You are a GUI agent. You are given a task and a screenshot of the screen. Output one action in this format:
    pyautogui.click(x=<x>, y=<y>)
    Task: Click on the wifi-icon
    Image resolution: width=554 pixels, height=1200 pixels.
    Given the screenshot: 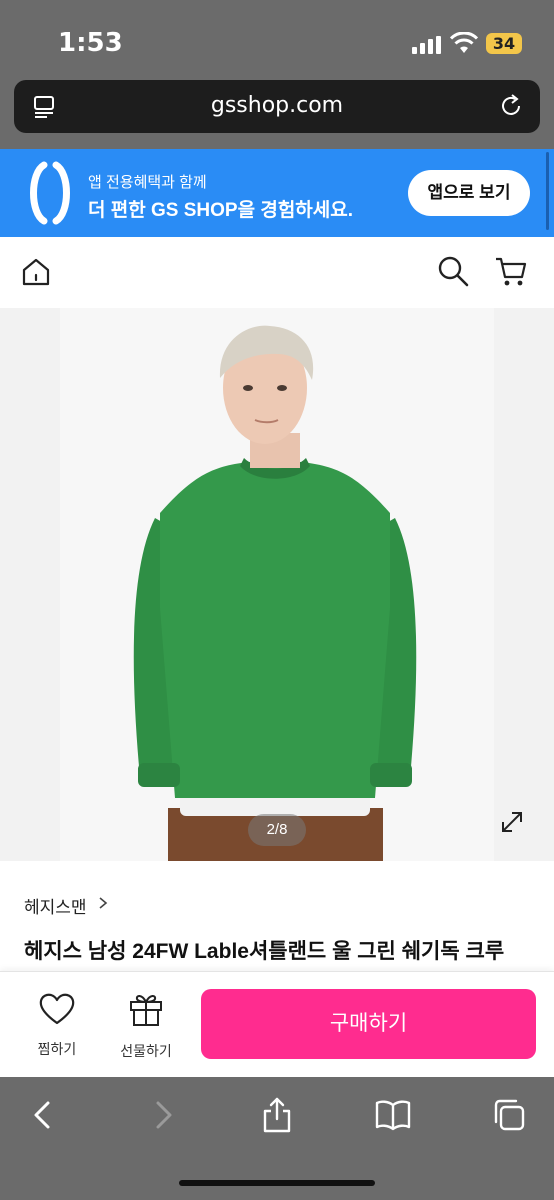 What is the action you would take?
    pyautogui.click(x=464, y=42)
    